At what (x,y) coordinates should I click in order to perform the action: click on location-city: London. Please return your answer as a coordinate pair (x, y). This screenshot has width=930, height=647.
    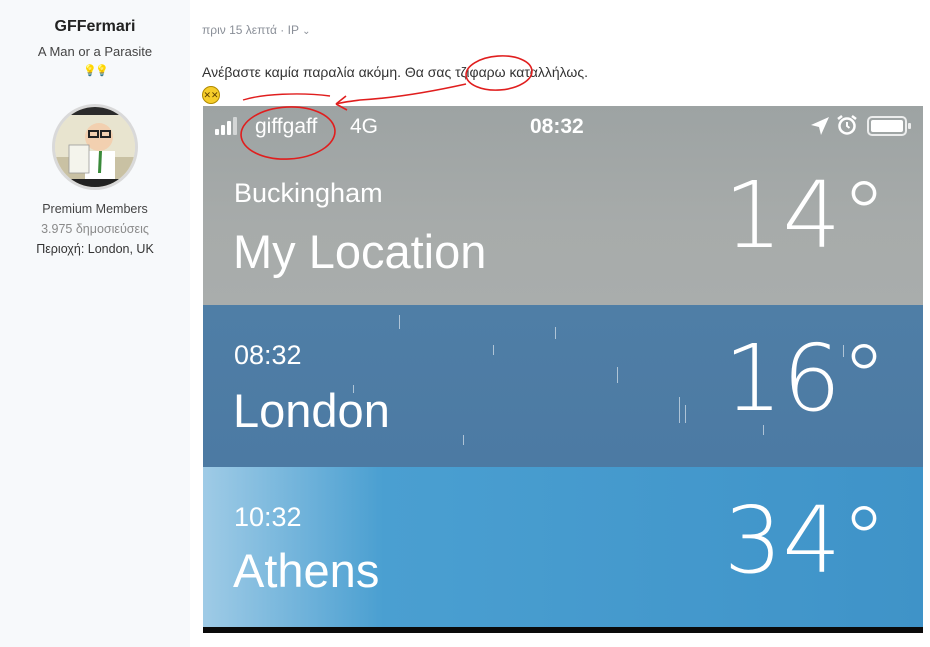
    Looking at the image, I should click on (311, 410).